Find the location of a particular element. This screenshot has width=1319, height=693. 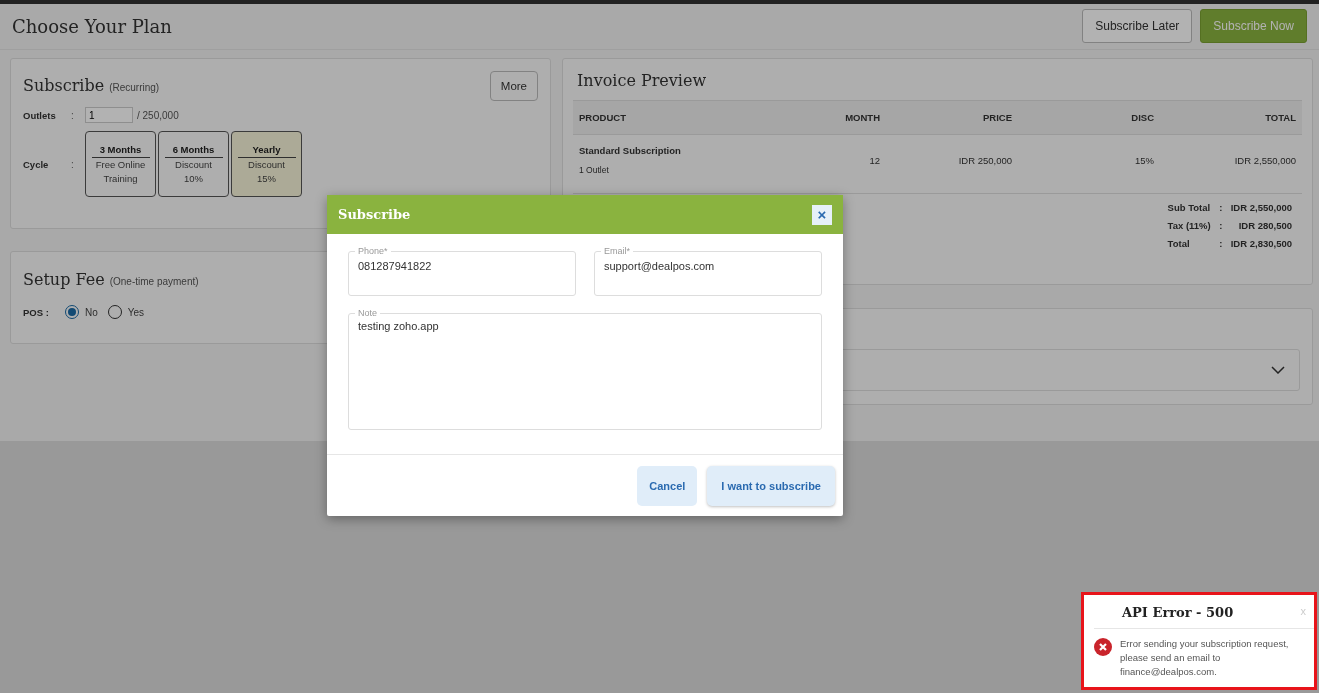

column-header: PRODUCT is located at coordinates (693, 117).